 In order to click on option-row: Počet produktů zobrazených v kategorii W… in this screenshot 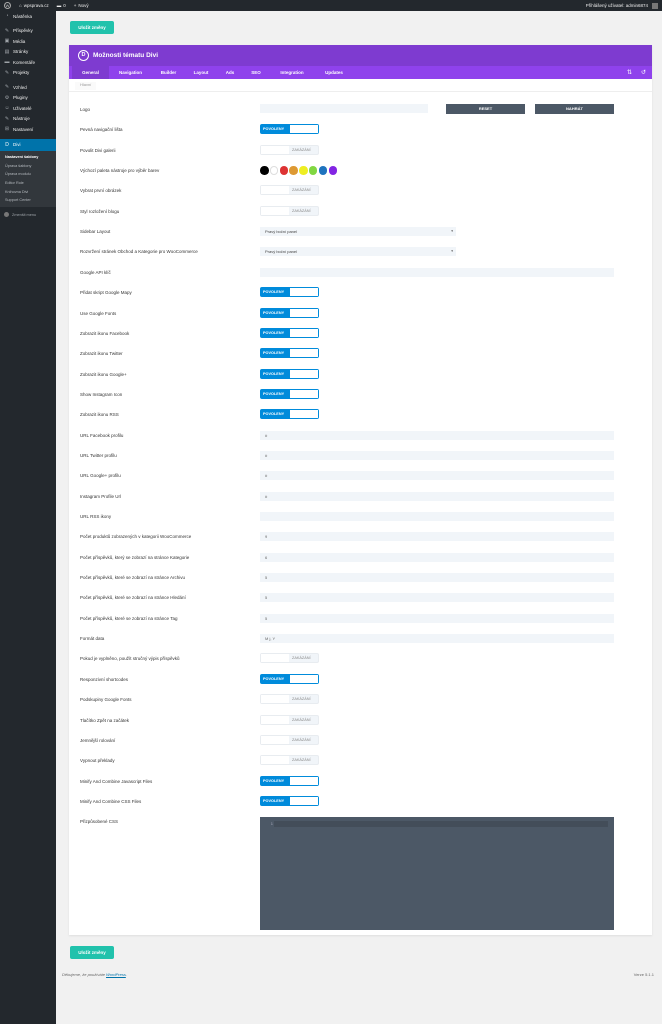, I will do `click(360, 537)`.